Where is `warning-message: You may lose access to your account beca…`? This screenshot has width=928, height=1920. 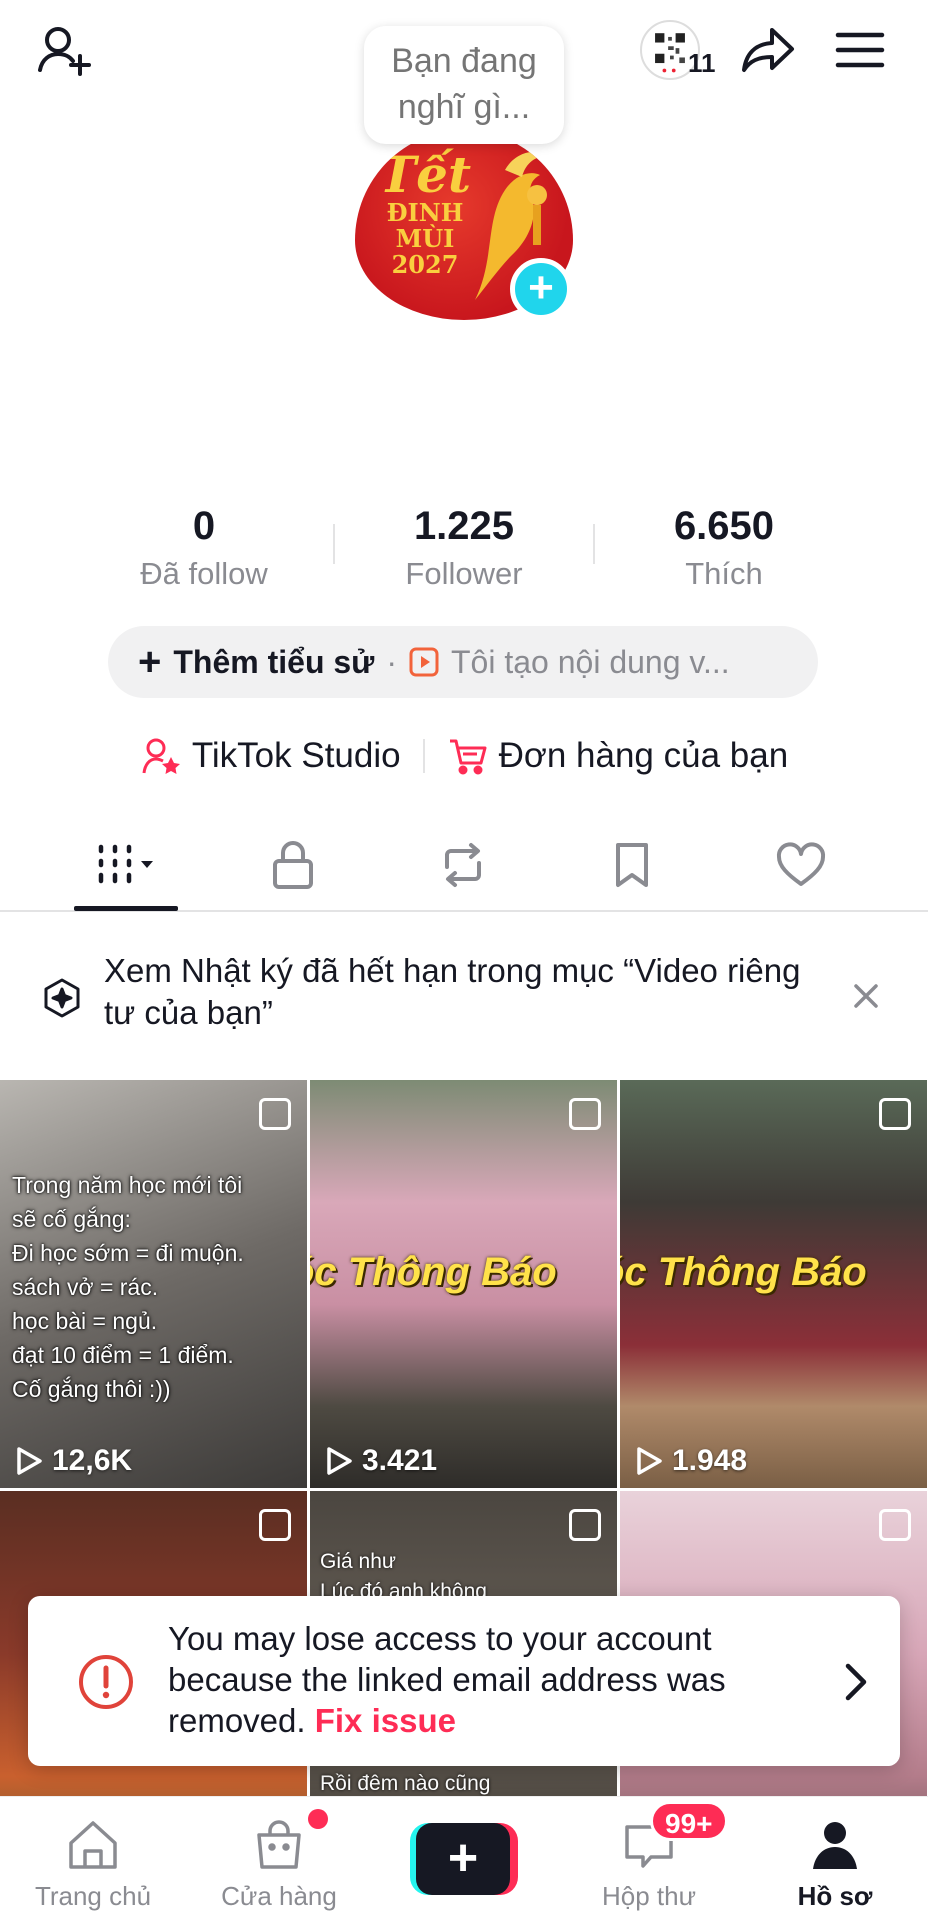 warning-message: You may lose access to your account beca… is located at coordinates (488, 1679).